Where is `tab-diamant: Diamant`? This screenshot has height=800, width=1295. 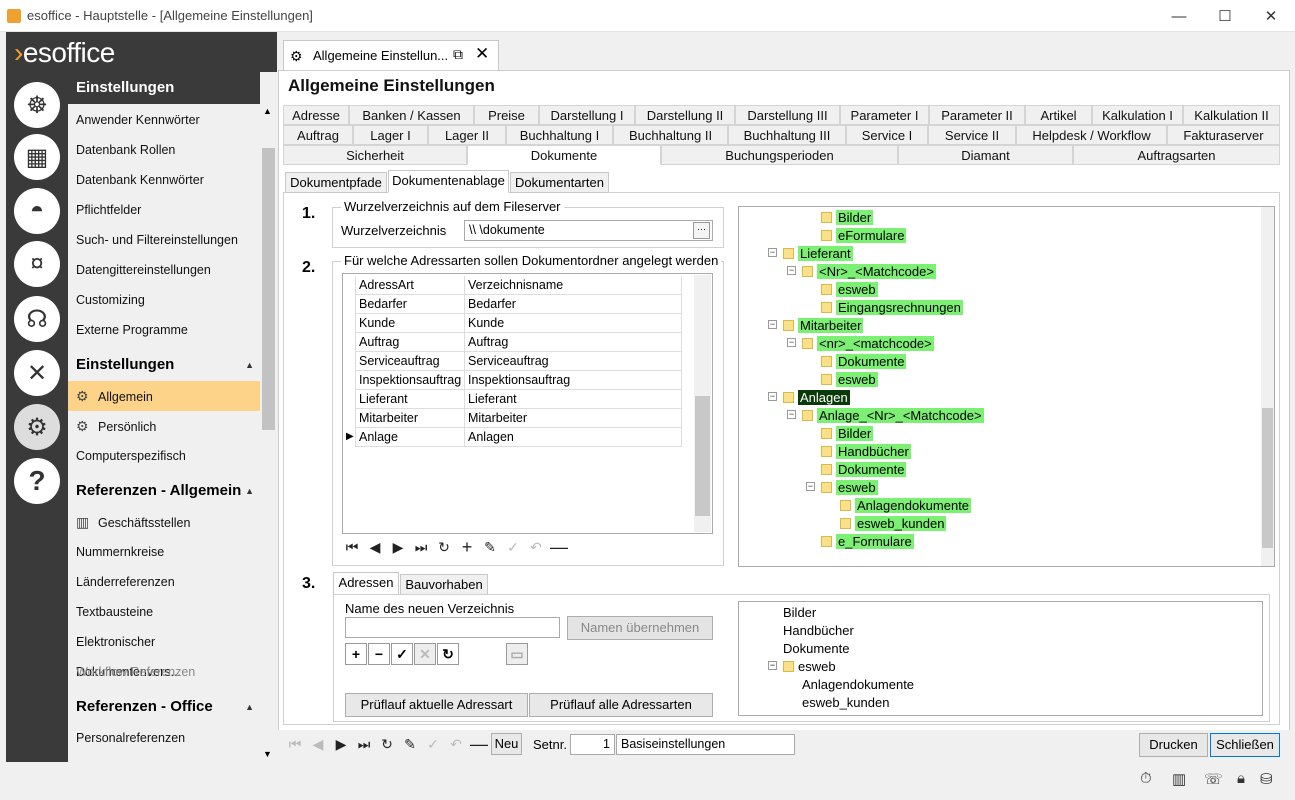 tab-diamant: Diamant is located at coordinates (985, 155).